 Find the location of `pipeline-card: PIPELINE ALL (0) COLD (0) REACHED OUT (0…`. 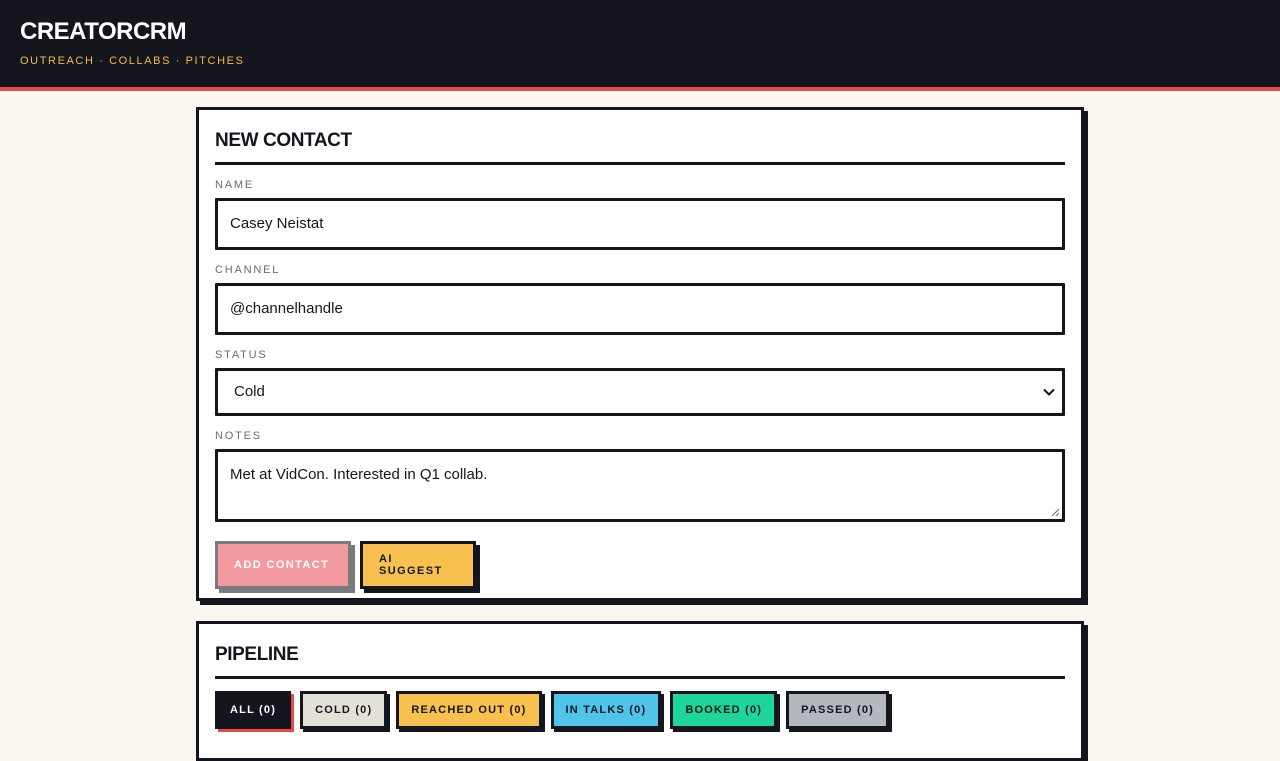

pipeline-card: PIPELINE ALL (0) COLD (0) REACHED OUT (0… is located at coordinates (640, 691).